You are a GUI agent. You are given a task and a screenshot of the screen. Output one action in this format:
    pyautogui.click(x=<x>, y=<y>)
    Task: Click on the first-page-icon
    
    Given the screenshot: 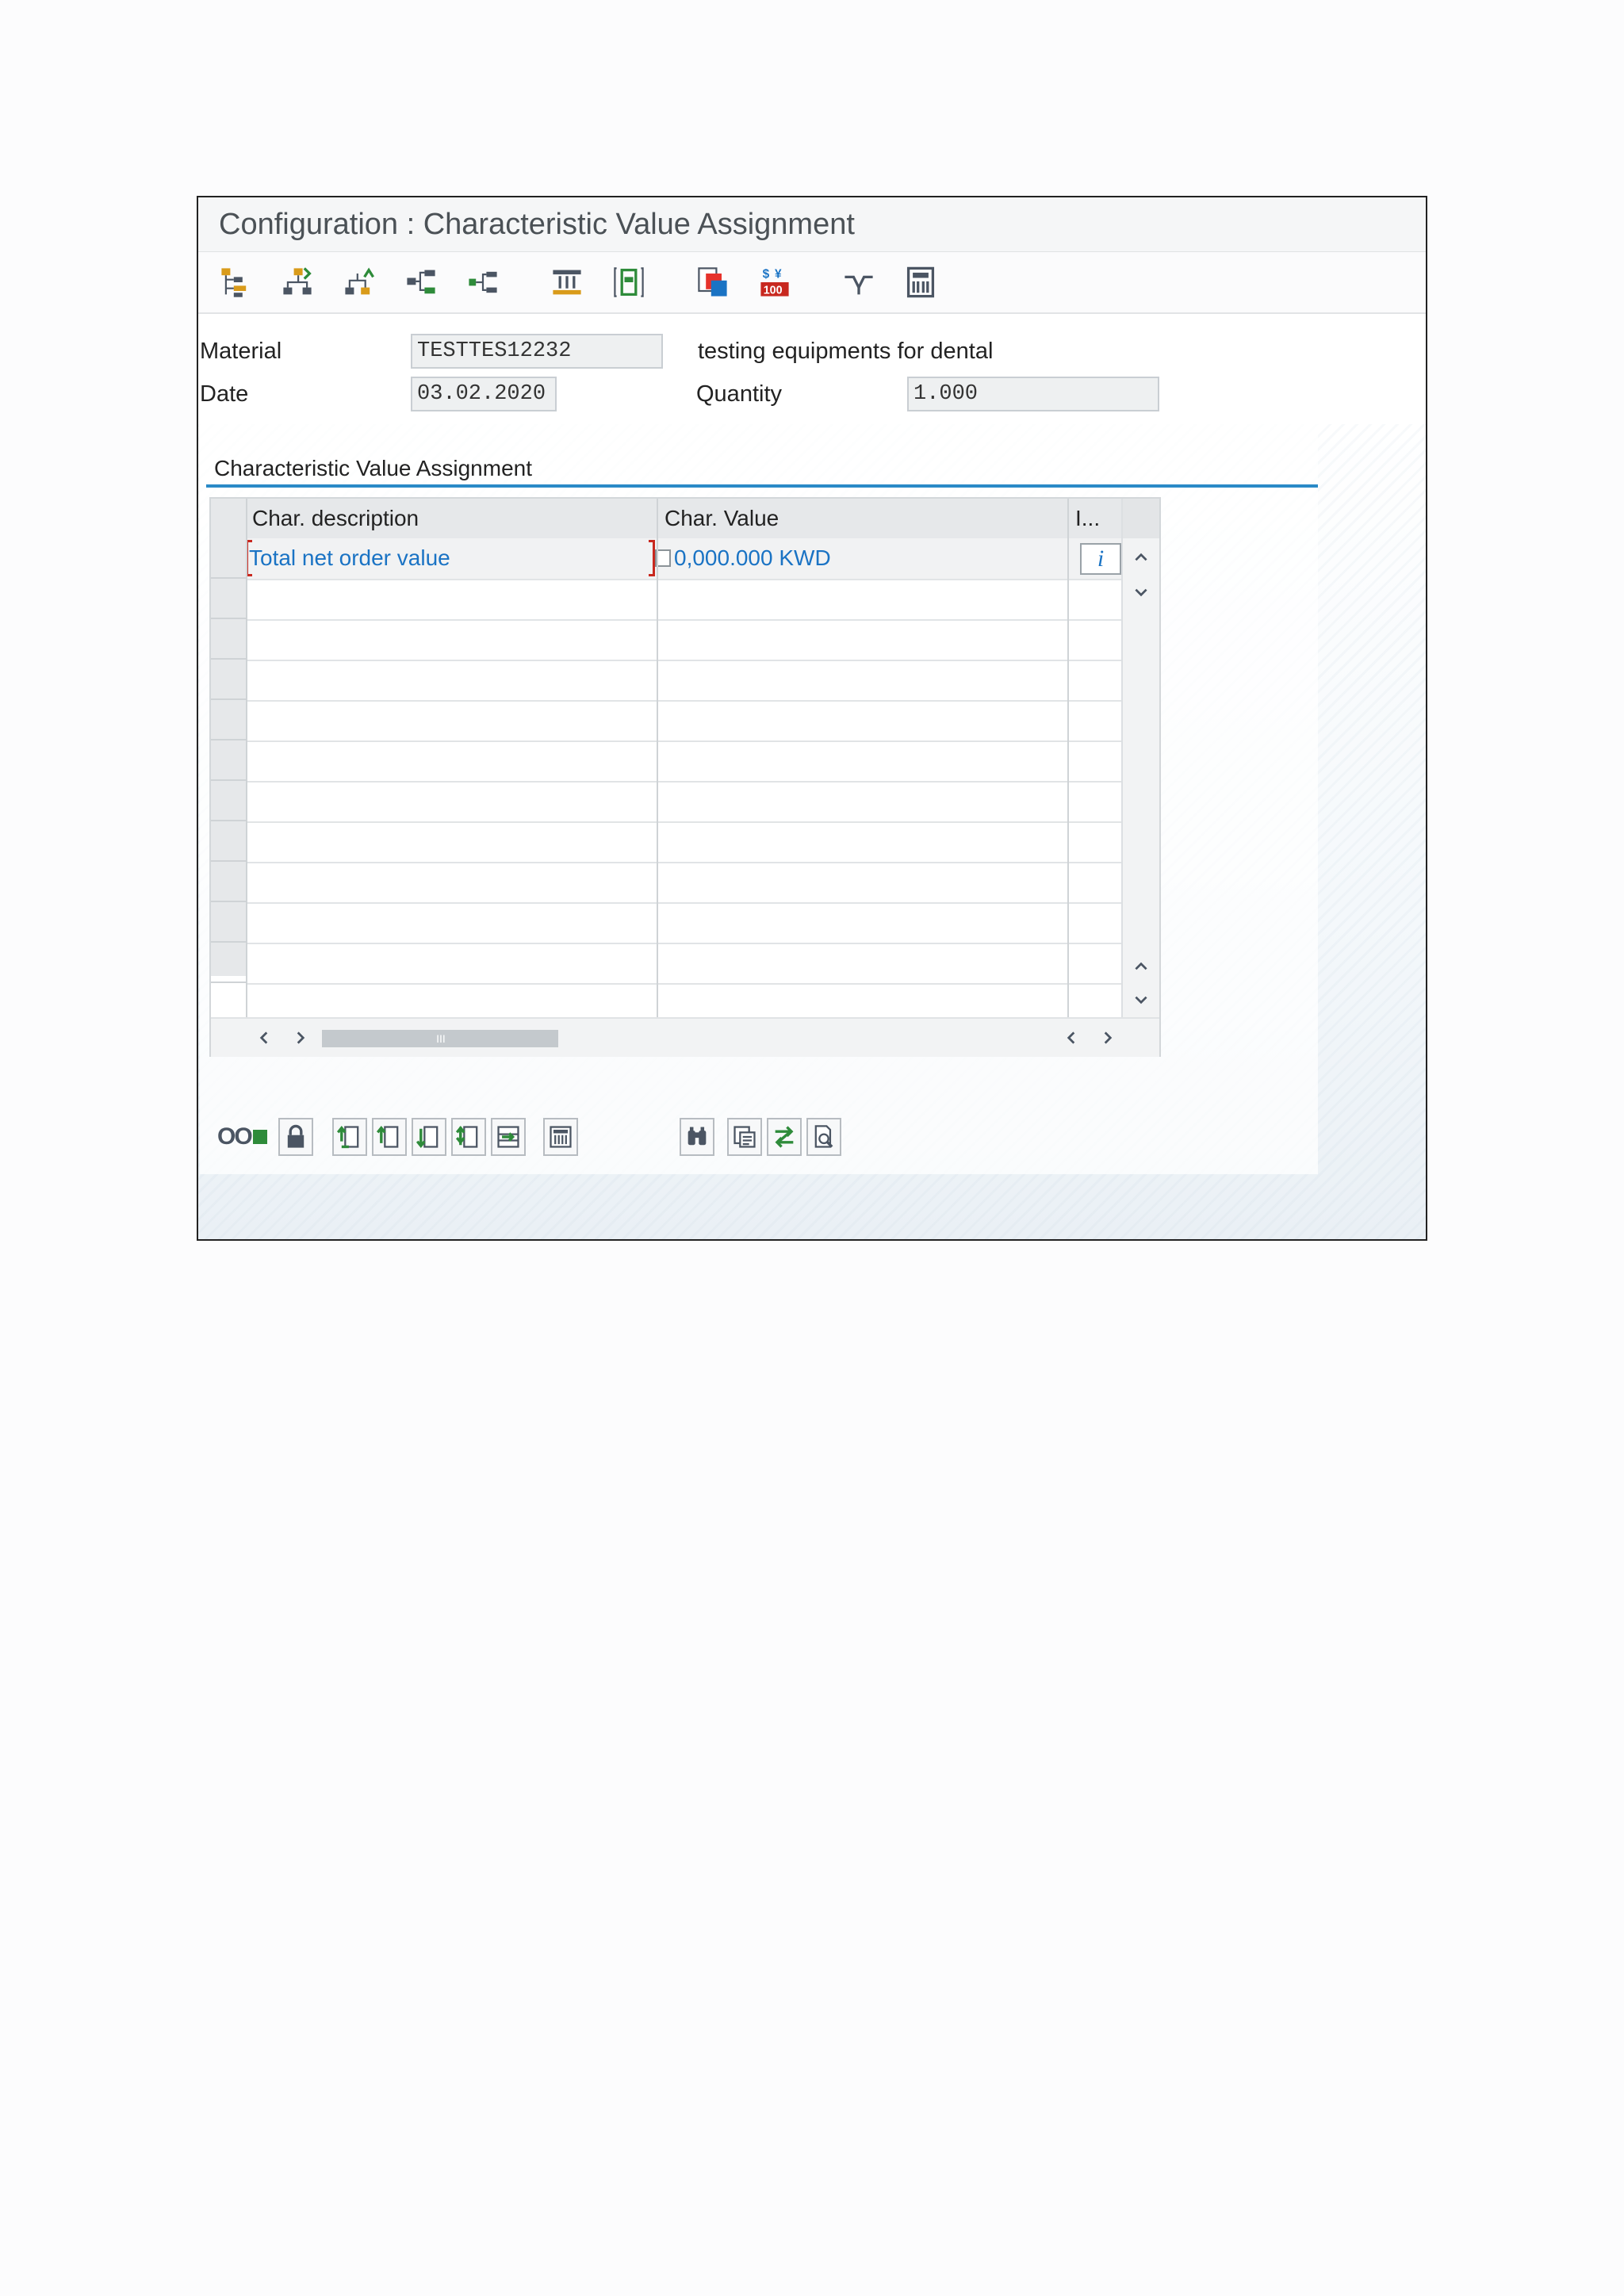 What is the action you would take?
    pyautogui.click(x=349, y=1137)
    